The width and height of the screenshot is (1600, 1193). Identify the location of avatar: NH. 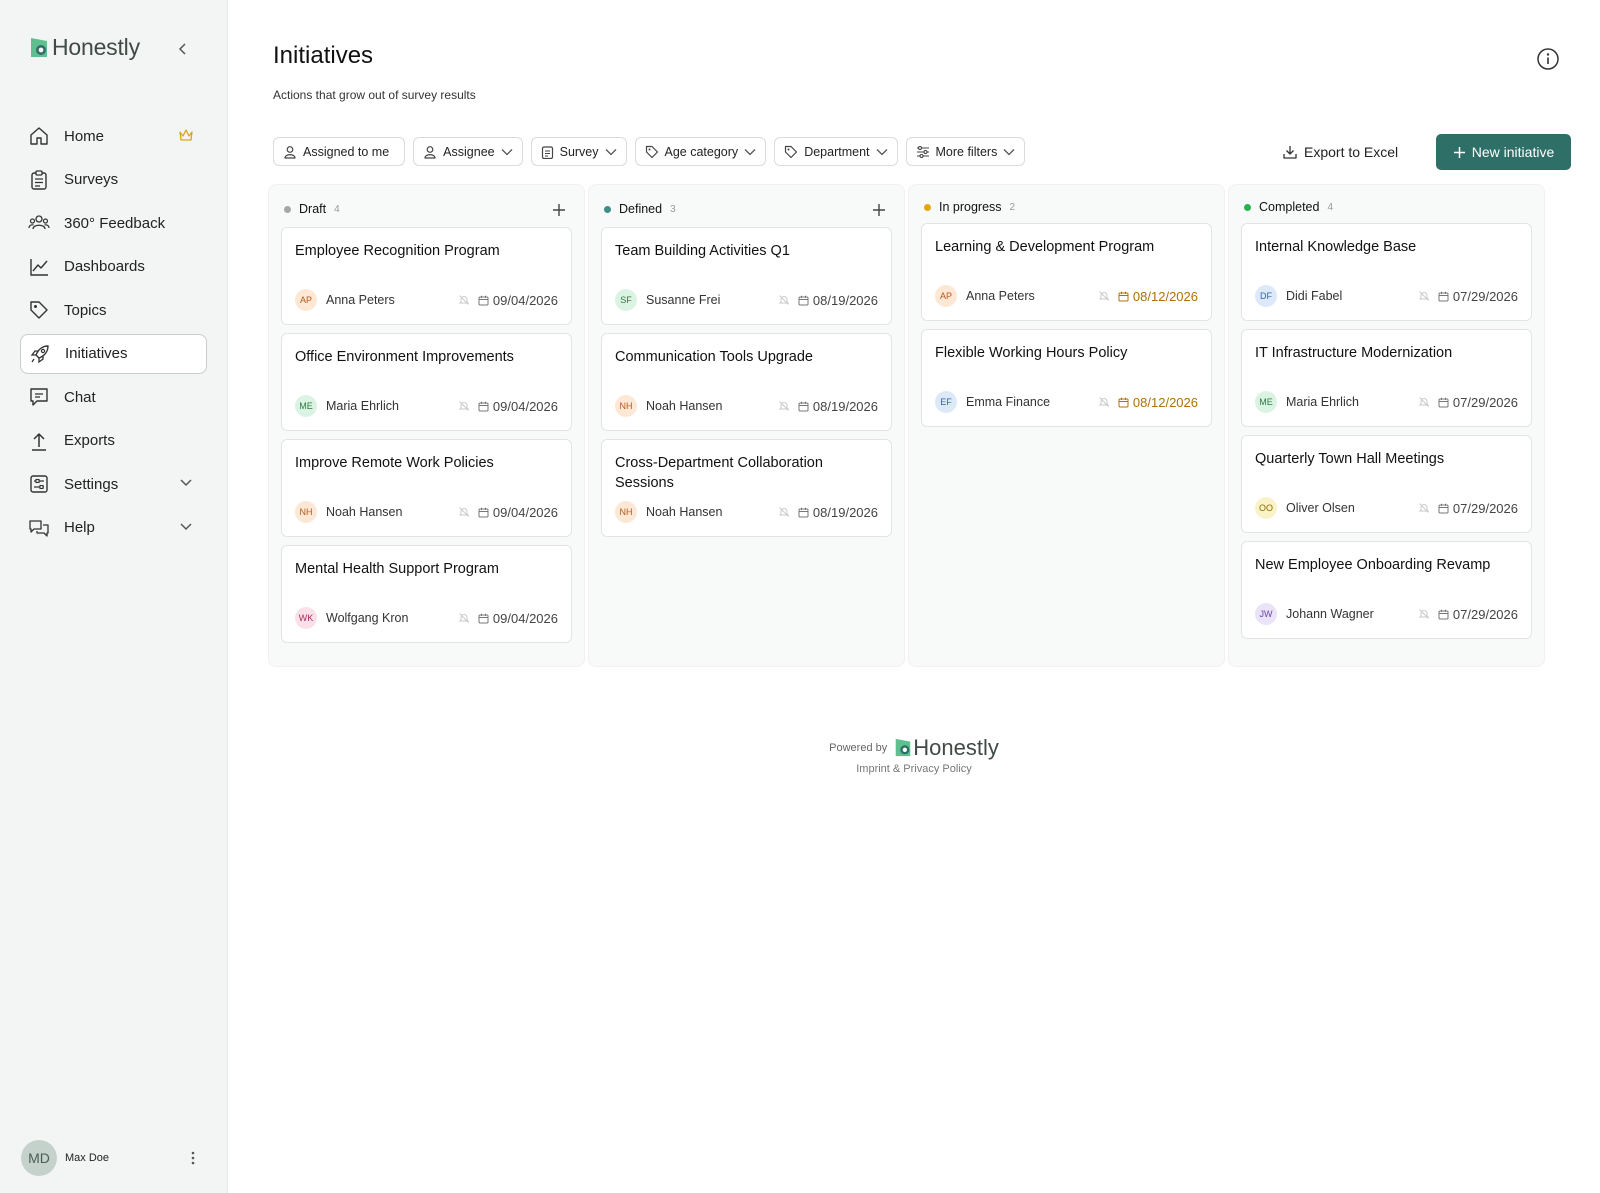
(626, 512).